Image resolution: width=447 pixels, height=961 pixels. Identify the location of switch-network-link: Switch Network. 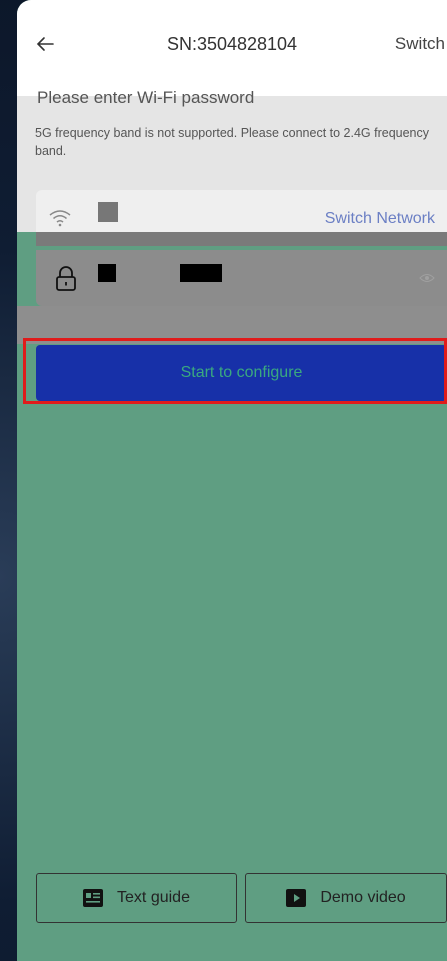
(380, 219).